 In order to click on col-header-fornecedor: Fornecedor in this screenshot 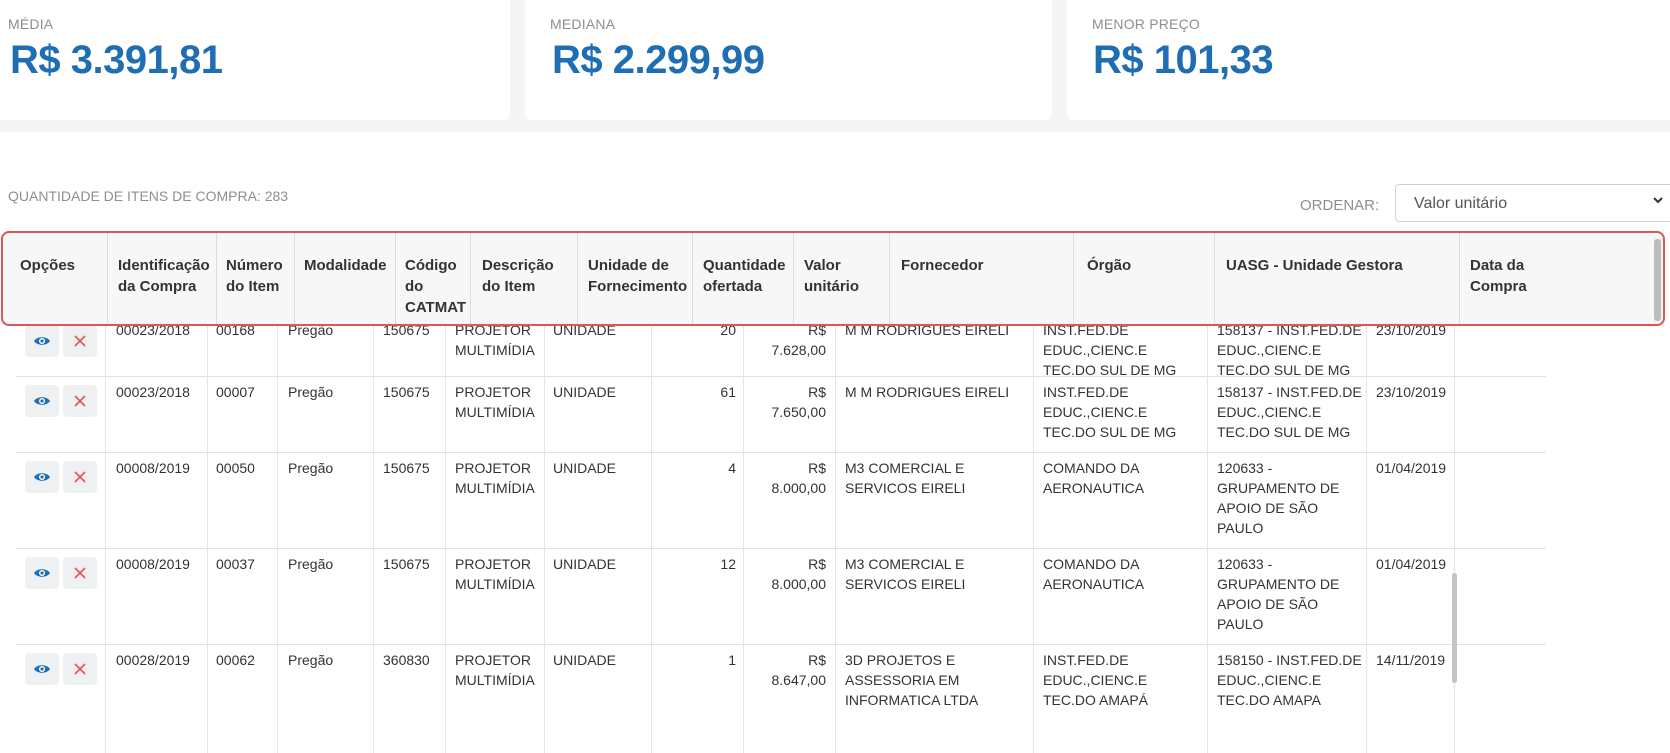, I will do `click(976, 265)`.